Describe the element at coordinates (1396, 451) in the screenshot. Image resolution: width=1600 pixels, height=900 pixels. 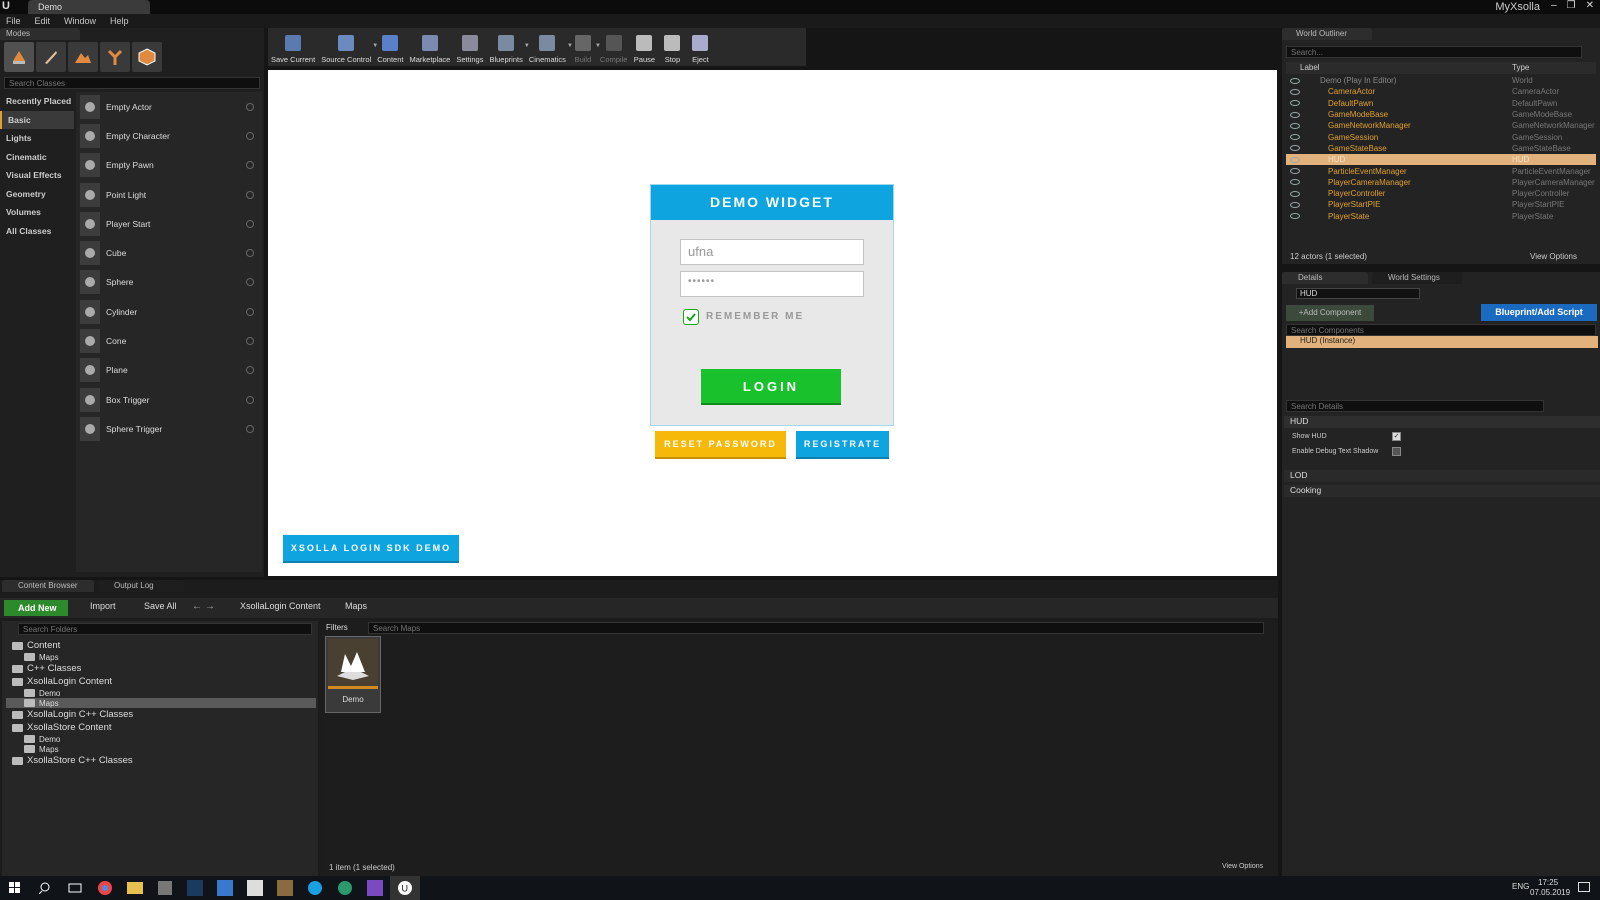
I see `debug-shadow-checkbox` at that location.